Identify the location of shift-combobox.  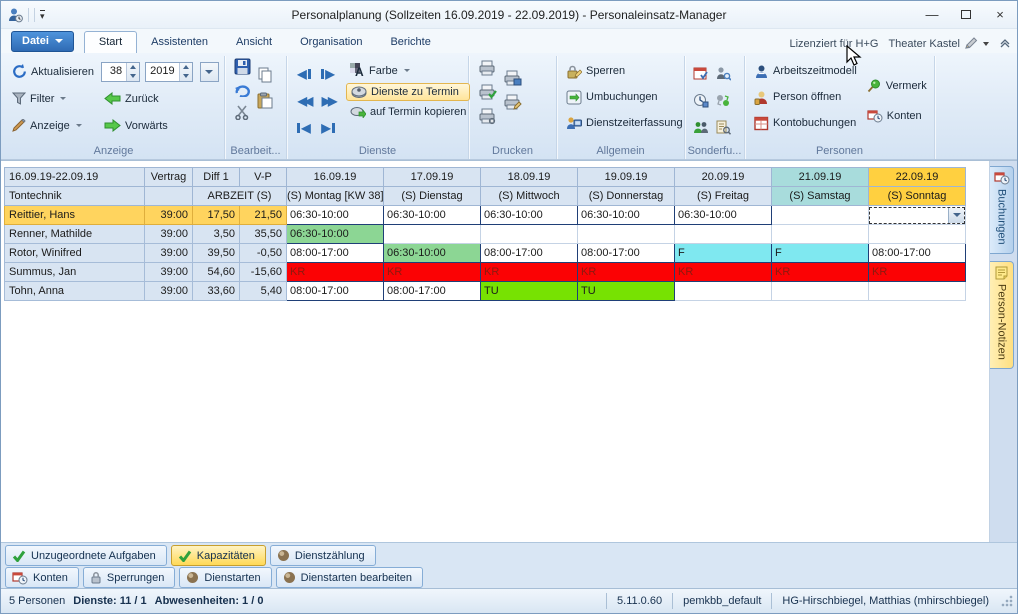
(917, 215).